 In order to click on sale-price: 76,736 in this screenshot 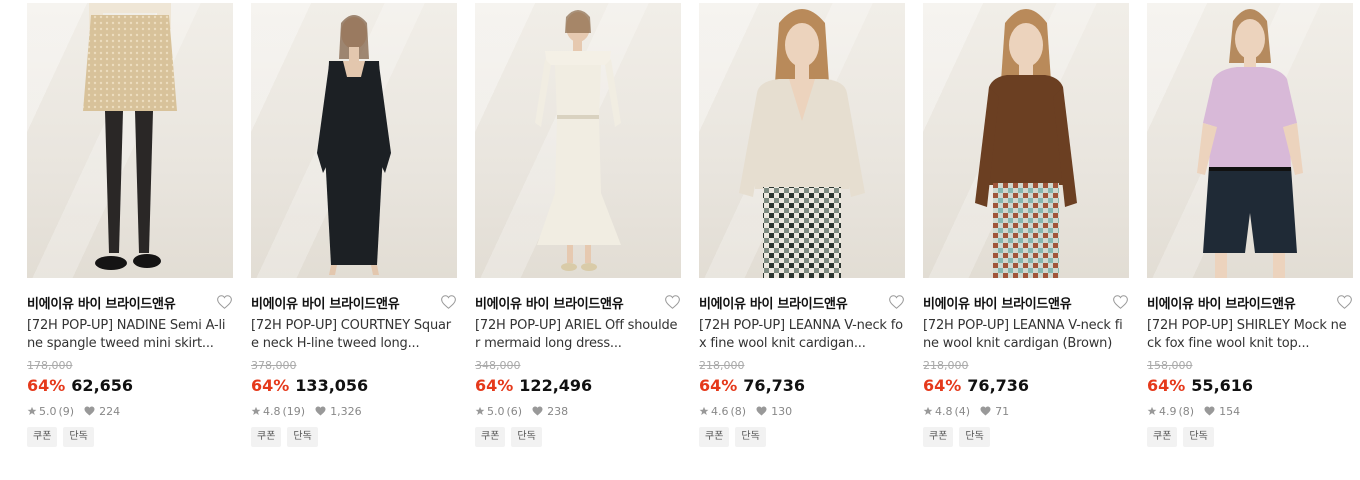, I will do `click(774, 385)`.